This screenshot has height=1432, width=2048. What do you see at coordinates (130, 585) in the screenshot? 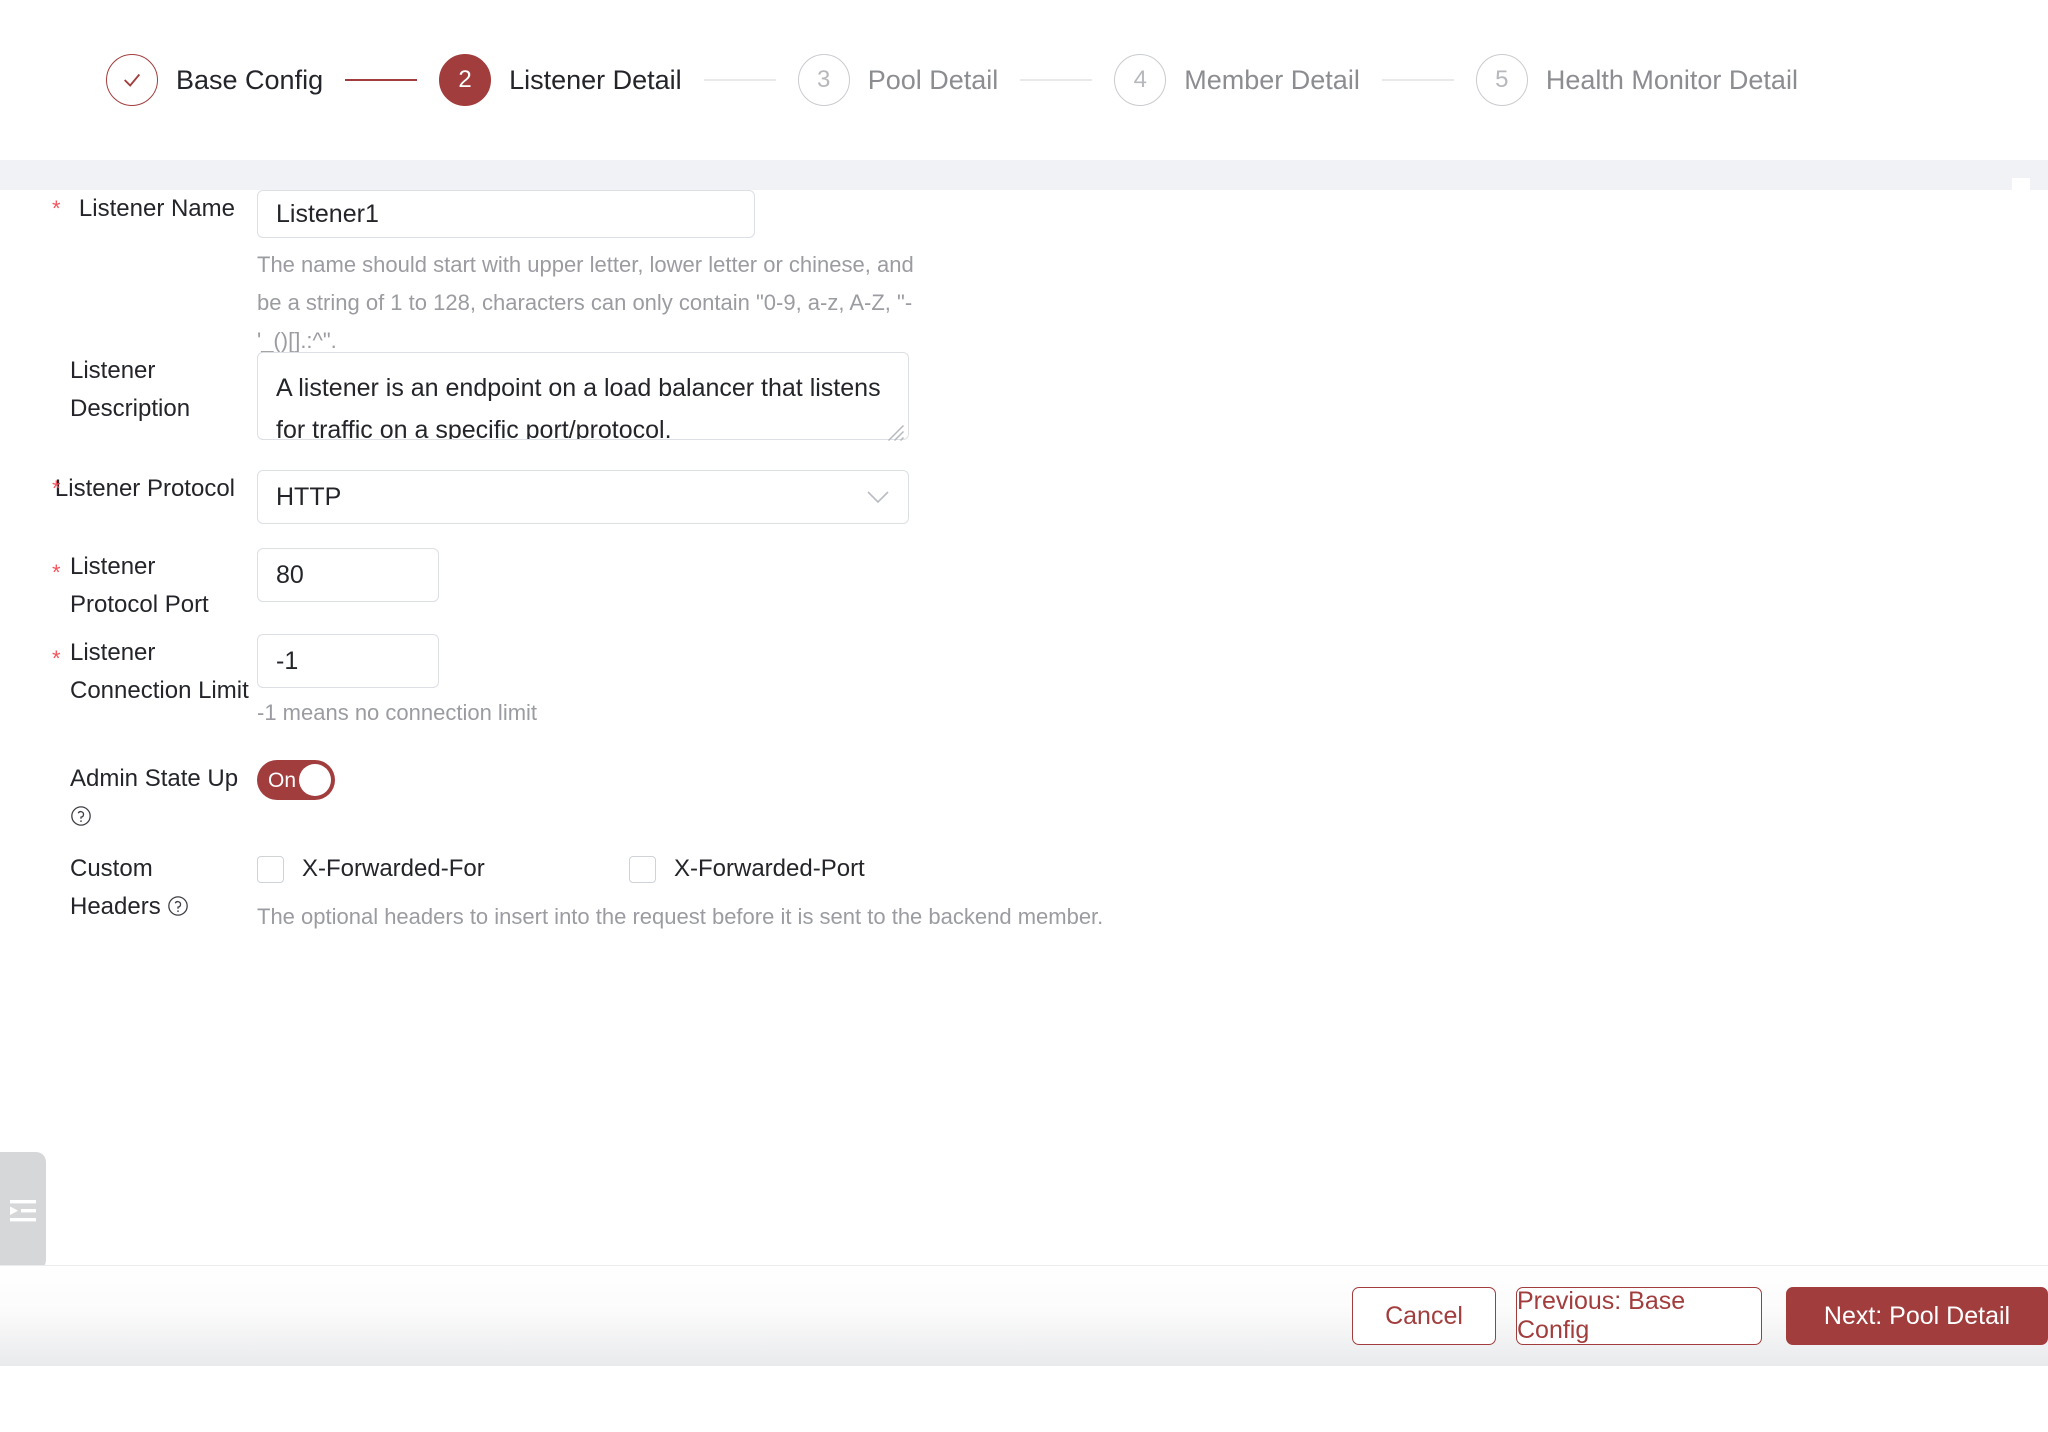
I see `listener-protocol-port-label: * Listener Protocol Port` at bounding box center [130, 585].